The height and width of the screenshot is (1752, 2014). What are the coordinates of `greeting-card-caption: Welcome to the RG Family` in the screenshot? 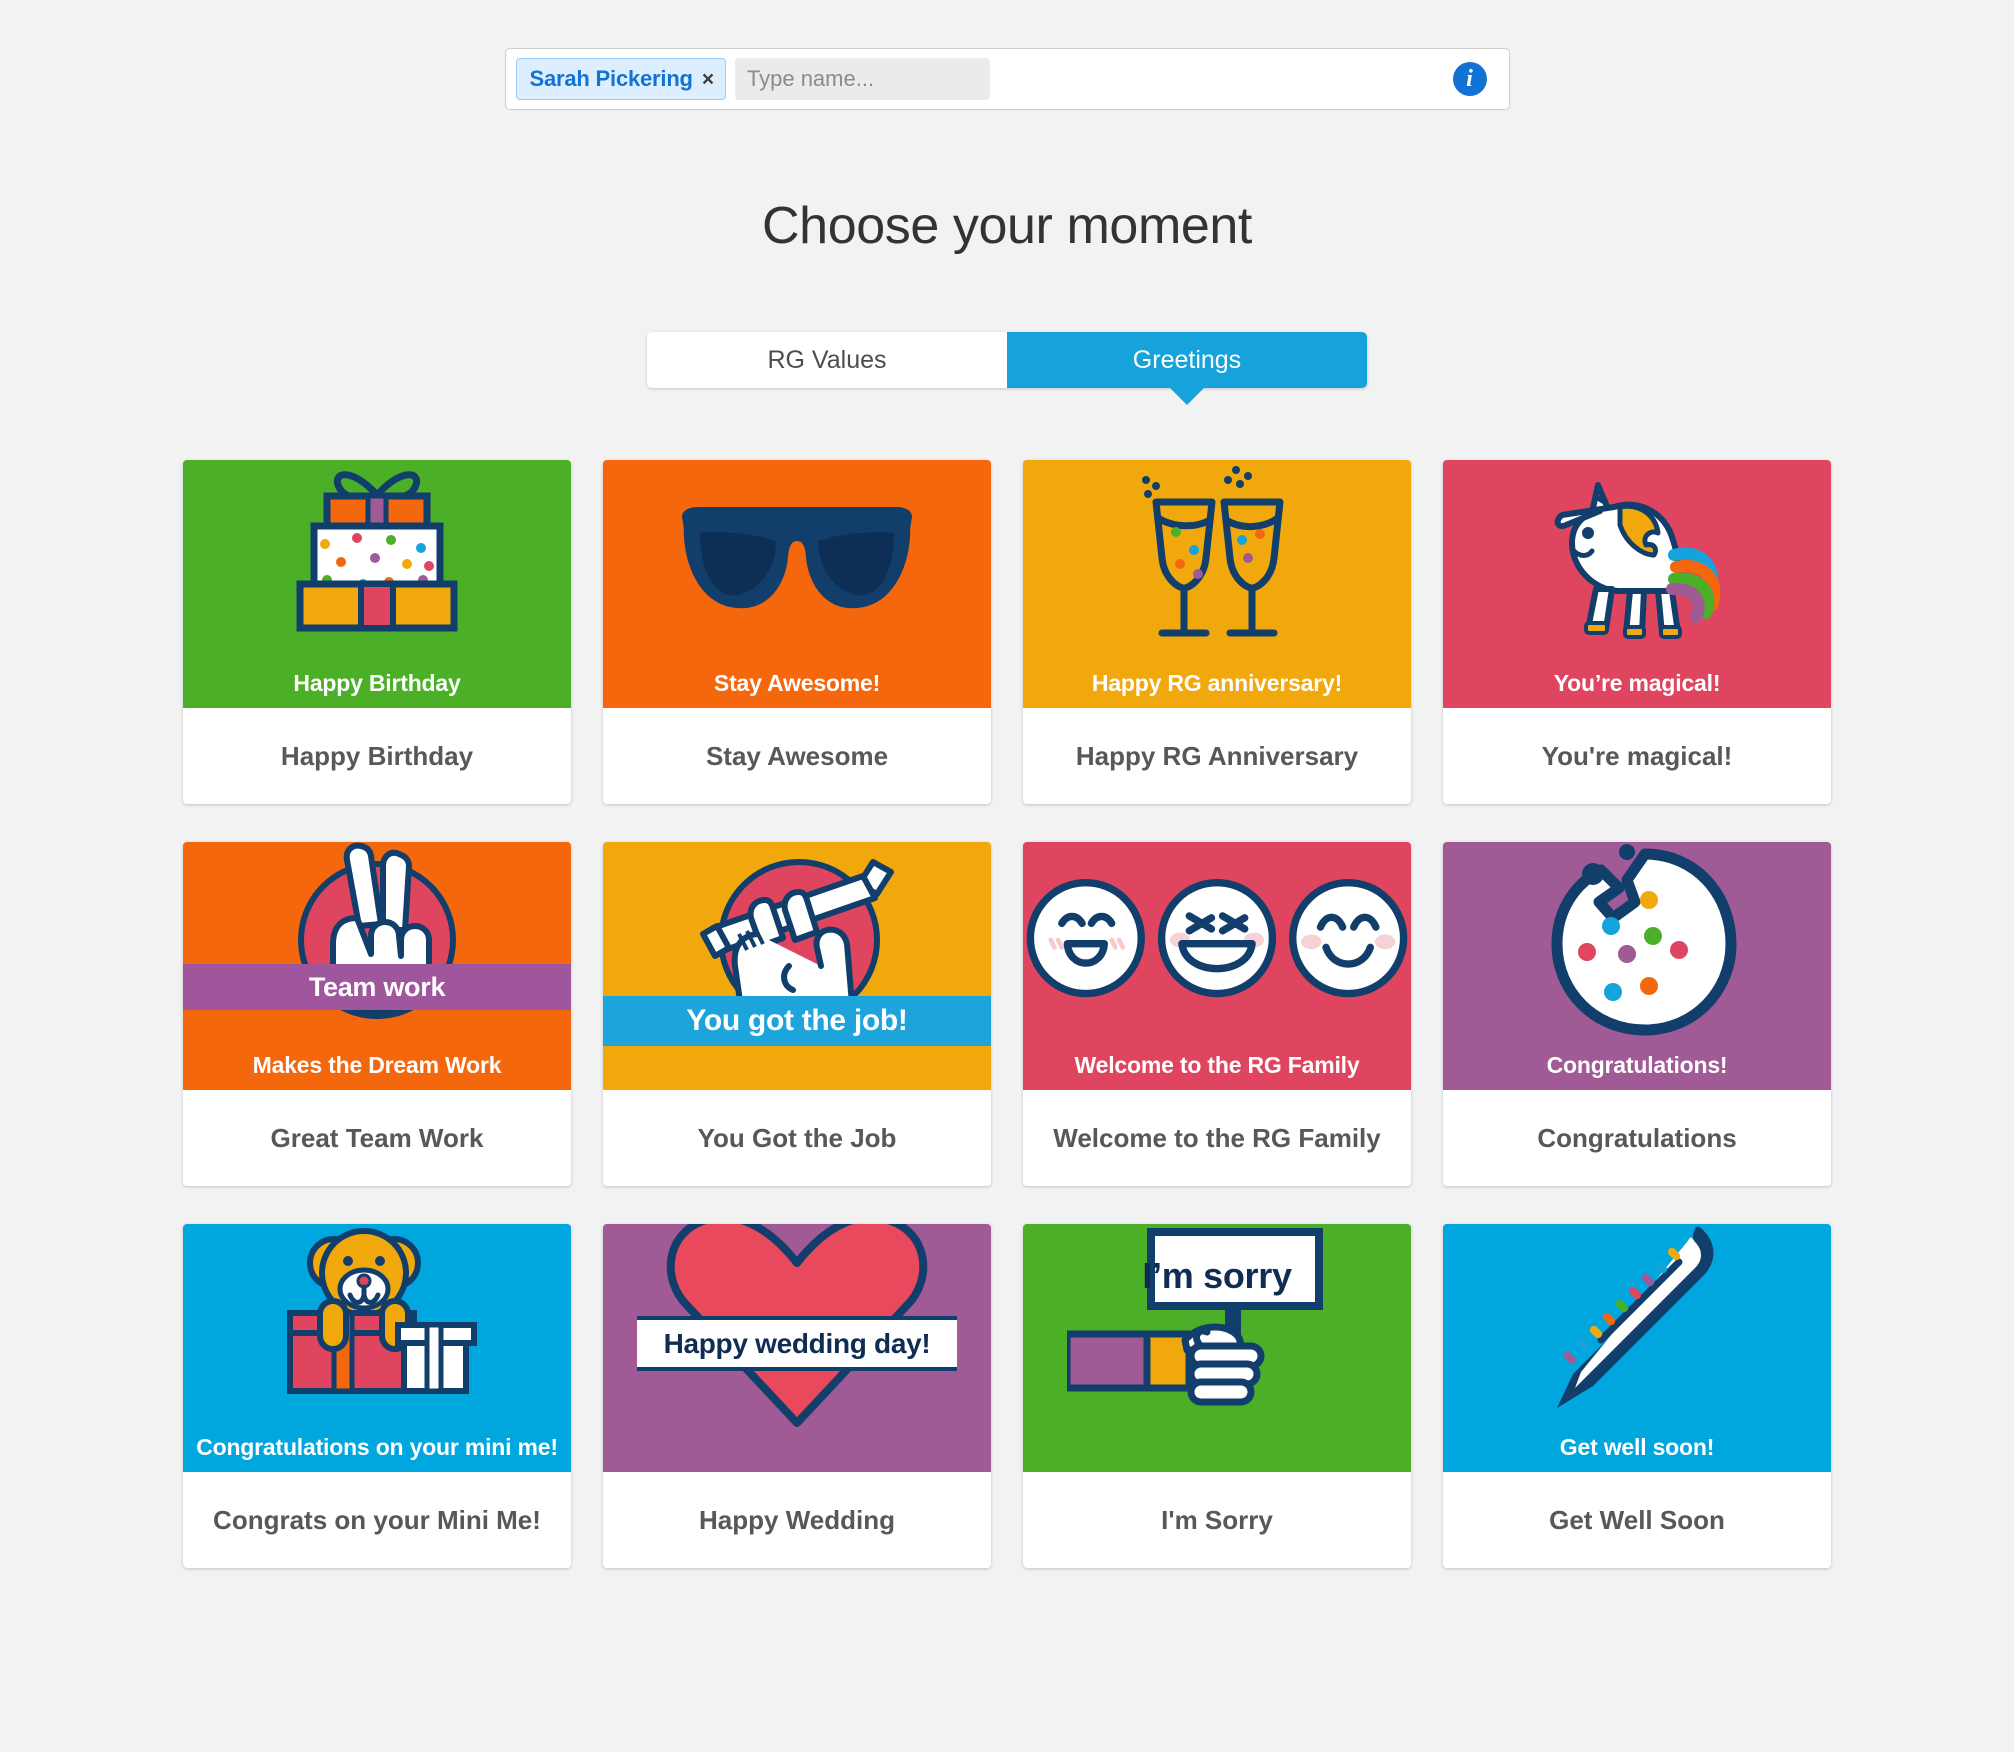 It's located at (1217, 1065).